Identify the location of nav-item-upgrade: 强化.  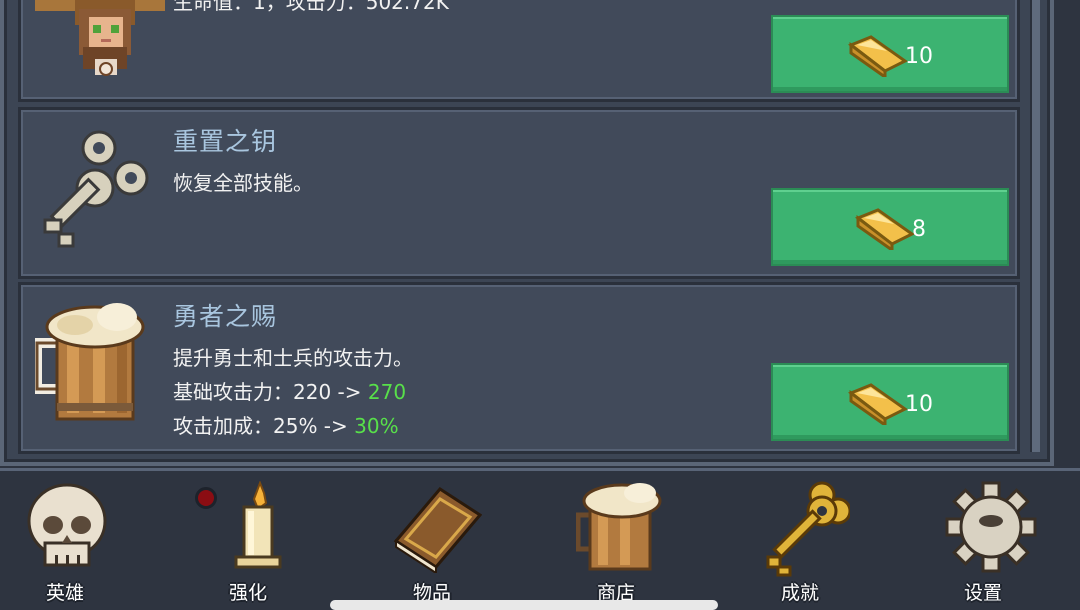
(248, 542).